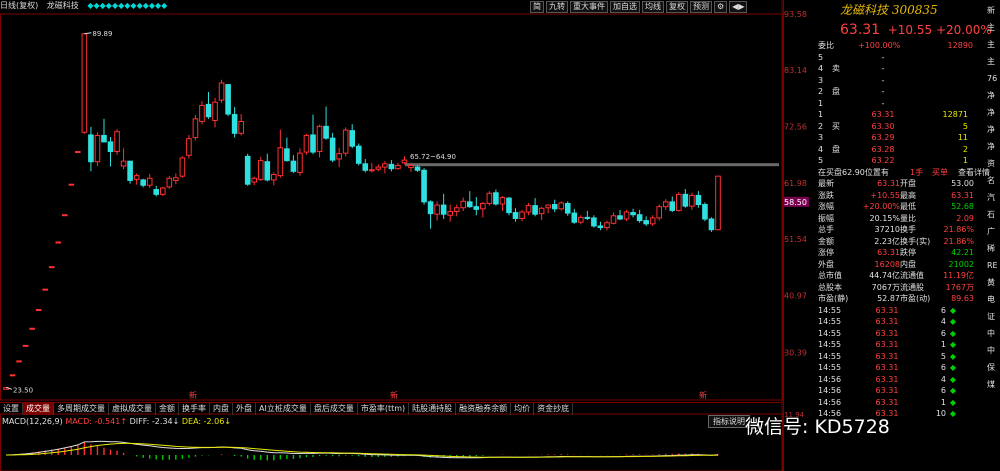 This screenshot has height=471, width=1000. What do you see at coordinates (19, 5) in the screenshot?
I see `period-label: 日线(复权)` at bounding box center [19, 5].